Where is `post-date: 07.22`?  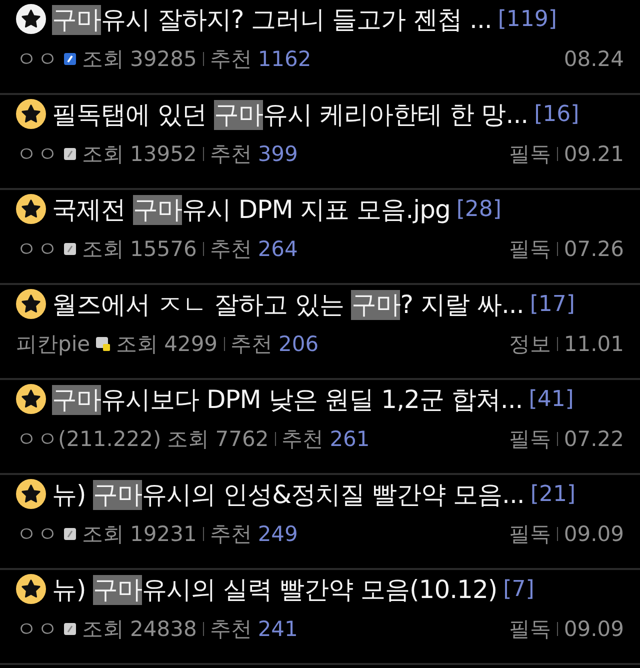 post-date: 07.22 is located at coordinates (594, 439).